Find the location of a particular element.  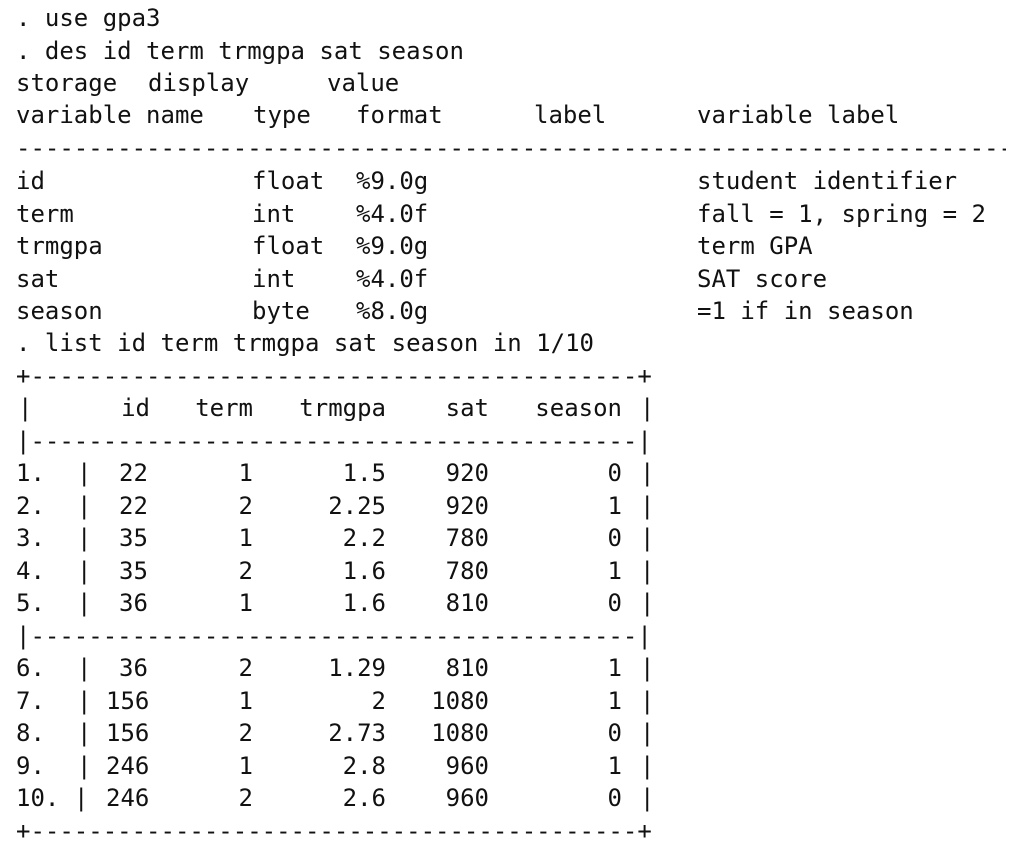

variable-label: fall = 1, spring = 2 is located at coordinates (841, 213).